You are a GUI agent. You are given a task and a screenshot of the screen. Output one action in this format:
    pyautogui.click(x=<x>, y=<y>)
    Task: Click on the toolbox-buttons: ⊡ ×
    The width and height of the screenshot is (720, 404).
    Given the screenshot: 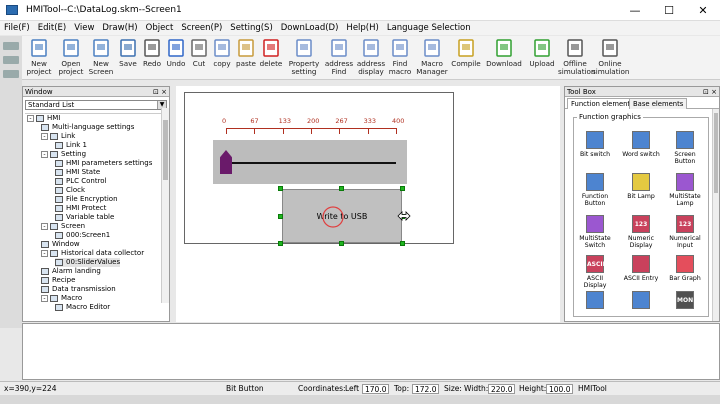 What is the action you would take?
    pyautogui.click(x=710, y=92)
    